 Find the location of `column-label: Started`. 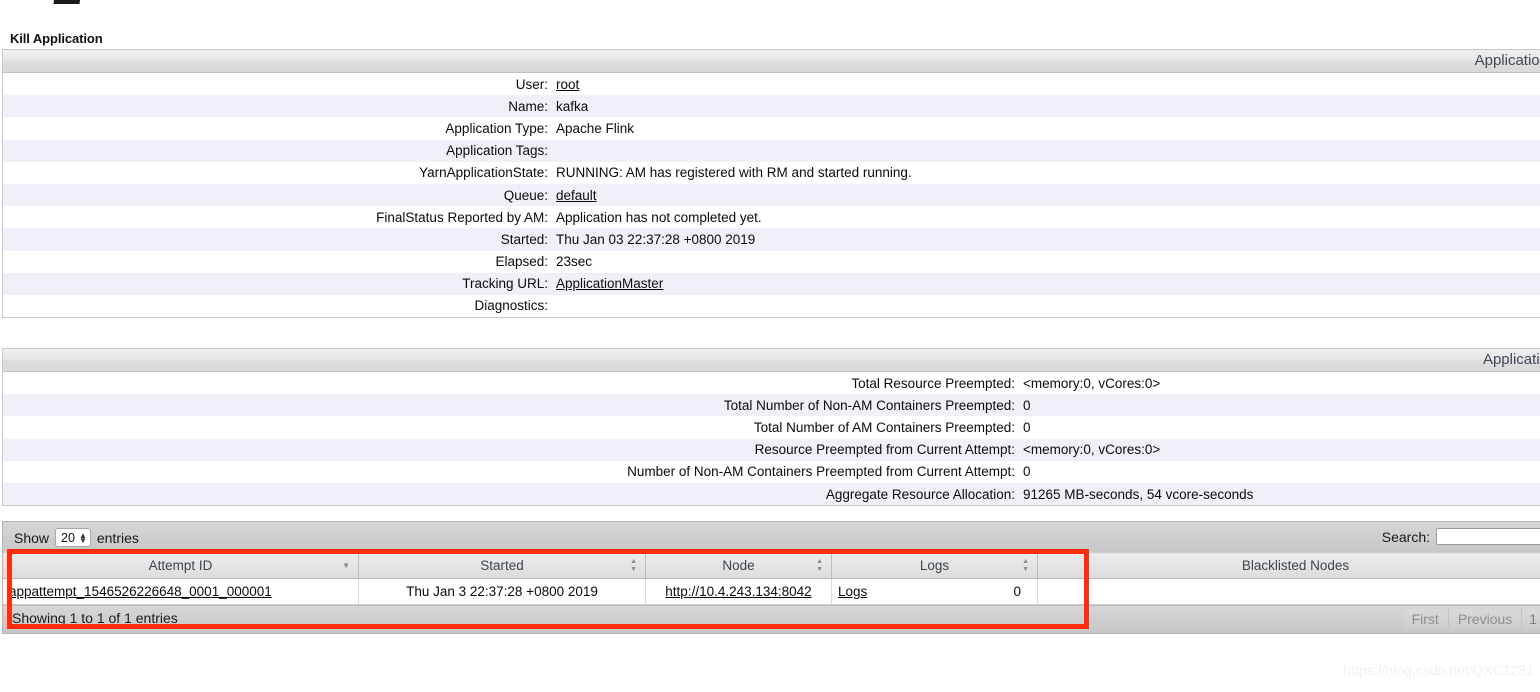

column-label: Started is located at coordinates (502, 565).